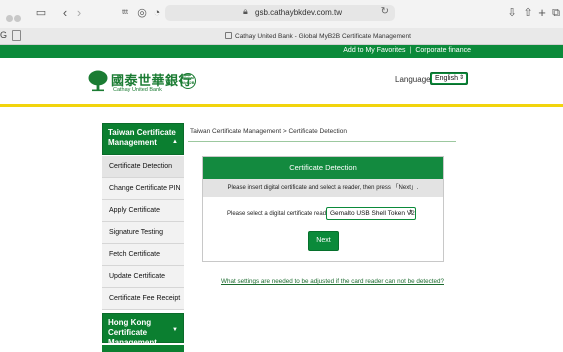 Image resolution: width=563 pixels, height=352 pixels. I want to click on sidebar-toggle-icon: ▭, so click(41, 13).